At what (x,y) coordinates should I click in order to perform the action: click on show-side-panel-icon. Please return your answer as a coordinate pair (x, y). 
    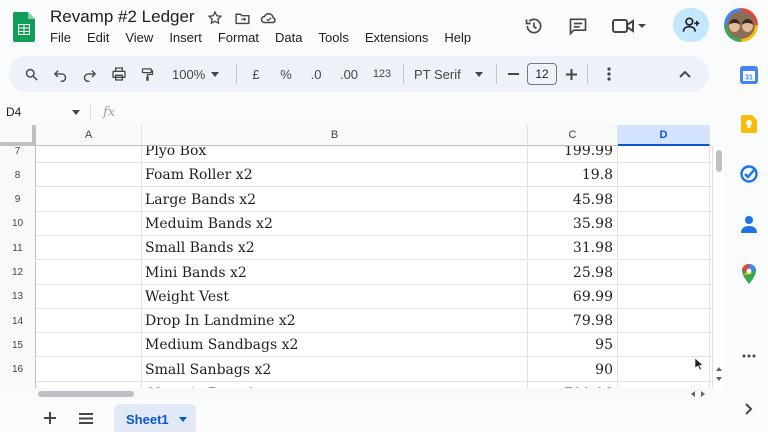
    Looking at the image, I should click on (749, 409).